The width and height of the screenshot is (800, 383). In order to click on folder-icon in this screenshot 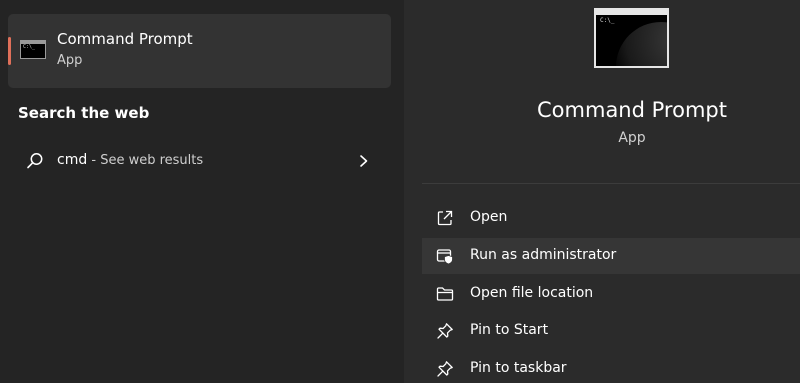, I will do `click(445, 294)`.